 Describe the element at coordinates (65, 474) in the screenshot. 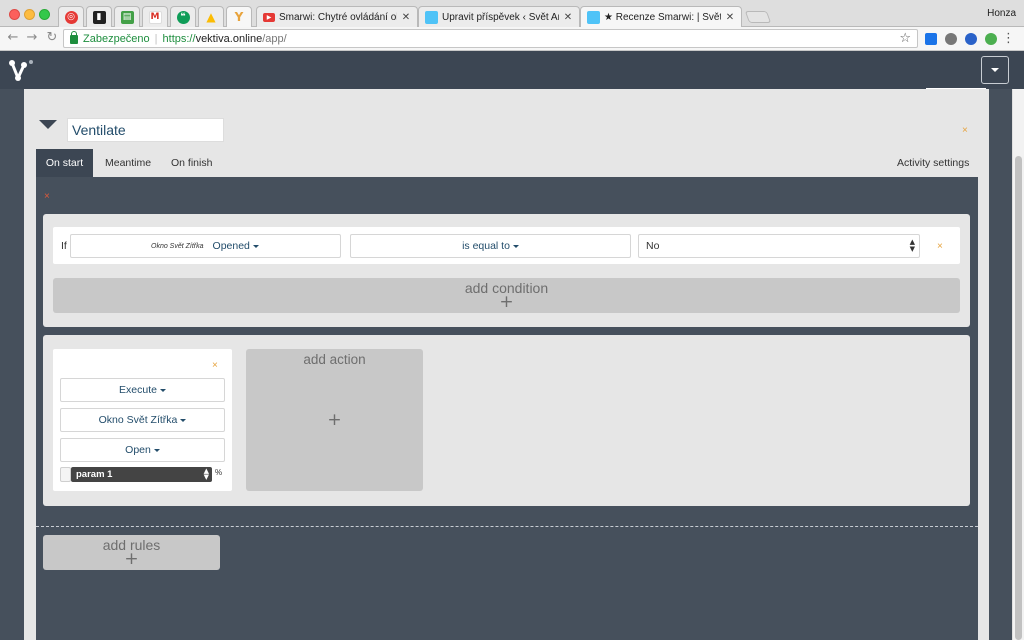

I see `param-checkbox` at that location.